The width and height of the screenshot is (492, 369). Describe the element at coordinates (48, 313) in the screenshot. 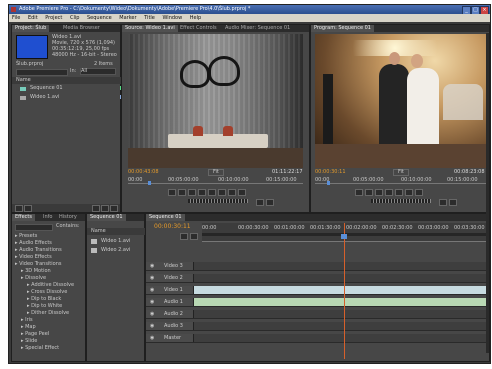

I see `effects-tree-item: ▸ Dither Dissolve` at that location.